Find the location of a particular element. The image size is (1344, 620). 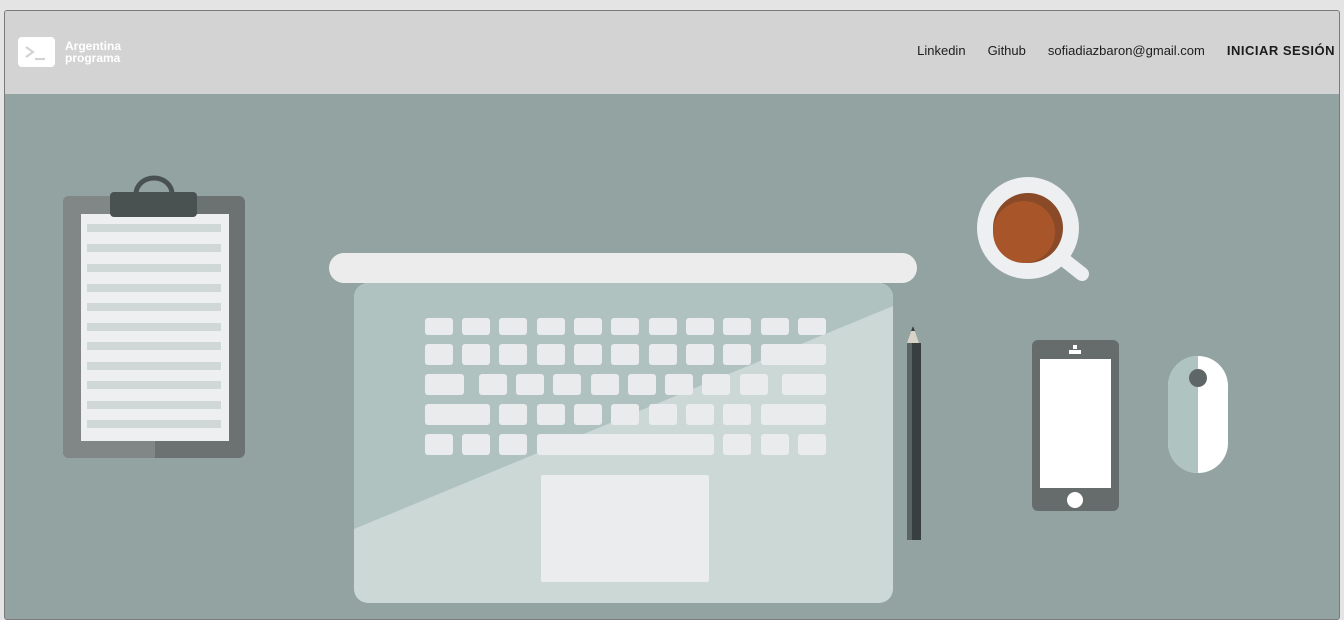

clipboard-icon is located at coordinates (154, 316).